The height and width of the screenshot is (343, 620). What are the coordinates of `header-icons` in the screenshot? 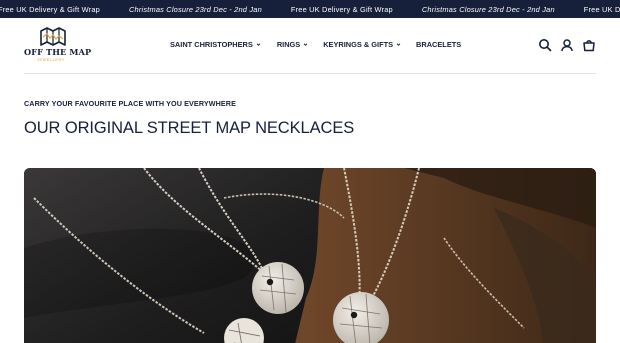 It's located at (567, 45).